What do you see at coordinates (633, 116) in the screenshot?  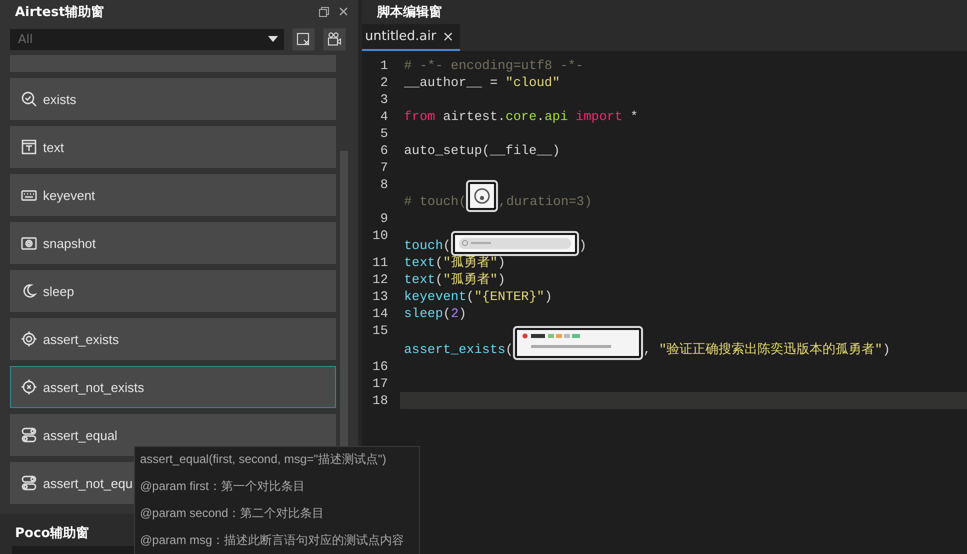 I see `code-token: *` at bounding box center [633, 116].